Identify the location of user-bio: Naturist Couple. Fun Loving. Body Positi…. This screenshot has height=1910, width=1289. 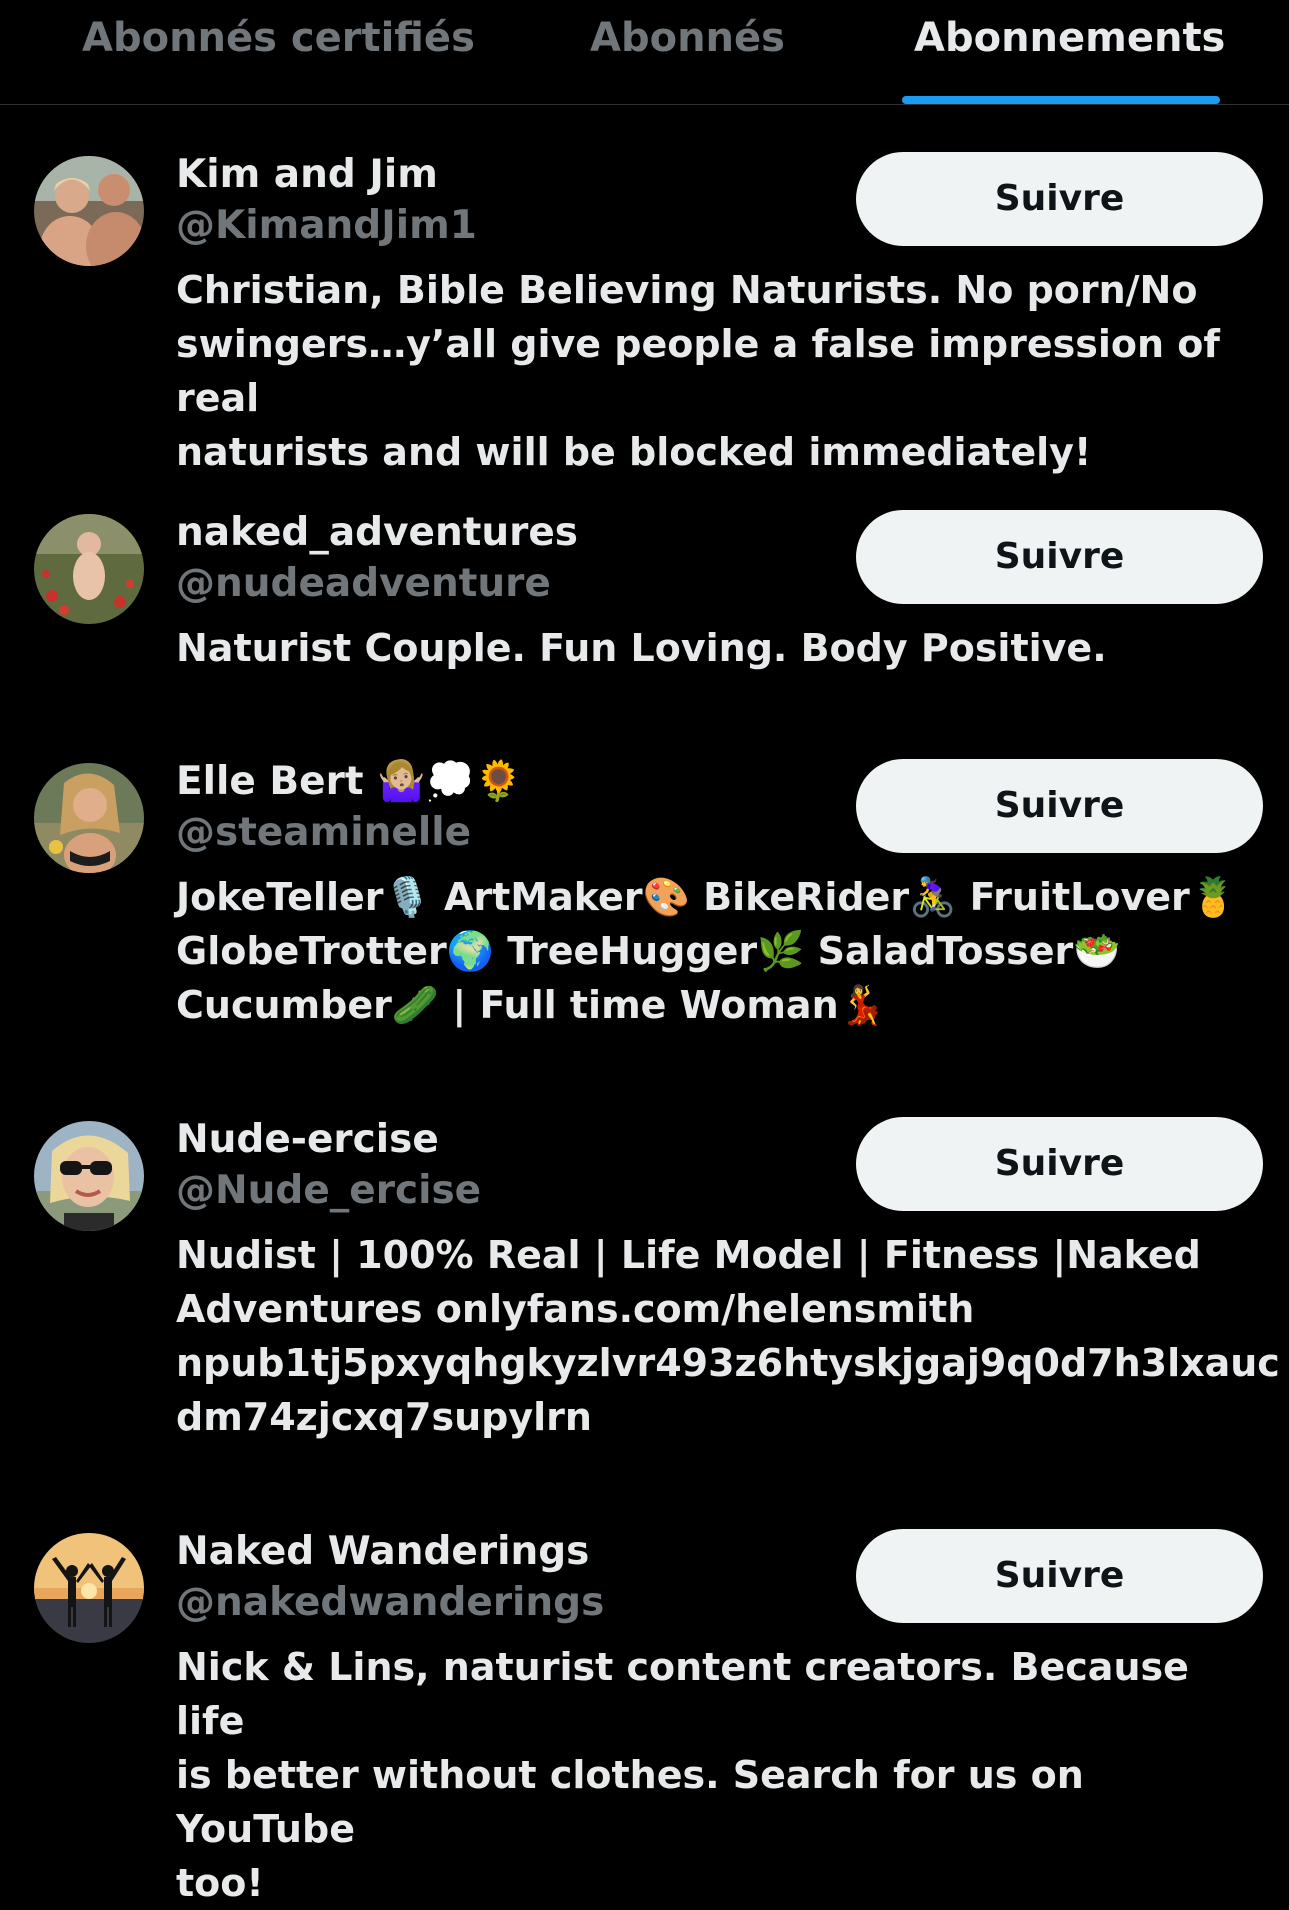
(641, 648).